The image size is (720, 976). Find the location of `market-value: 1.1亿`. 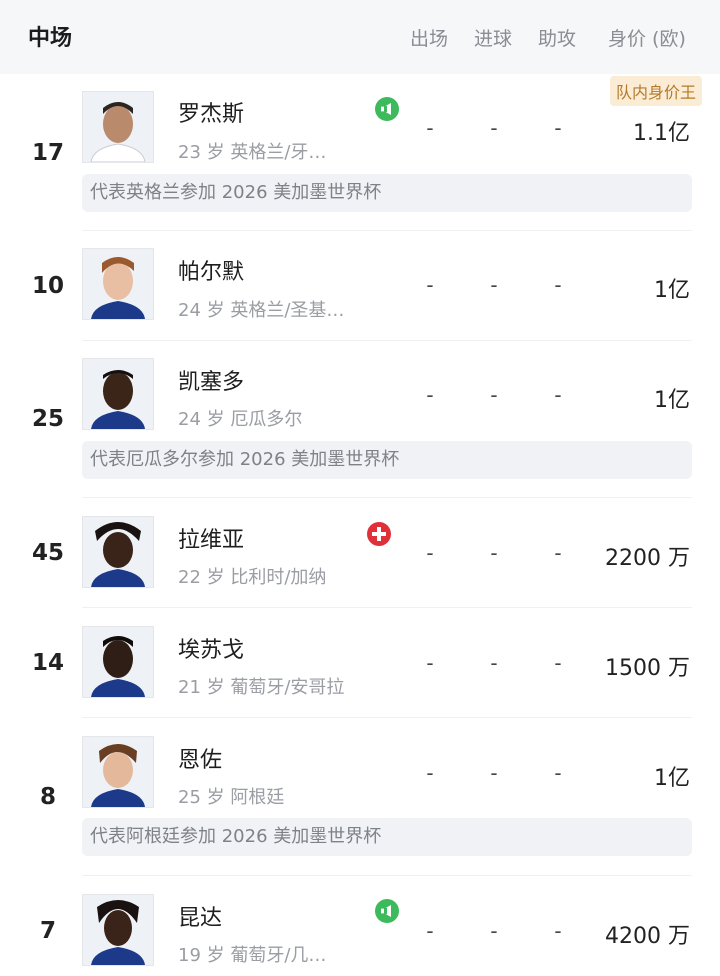

market-value: 1.1亿 is located at coordinates (661, 133).